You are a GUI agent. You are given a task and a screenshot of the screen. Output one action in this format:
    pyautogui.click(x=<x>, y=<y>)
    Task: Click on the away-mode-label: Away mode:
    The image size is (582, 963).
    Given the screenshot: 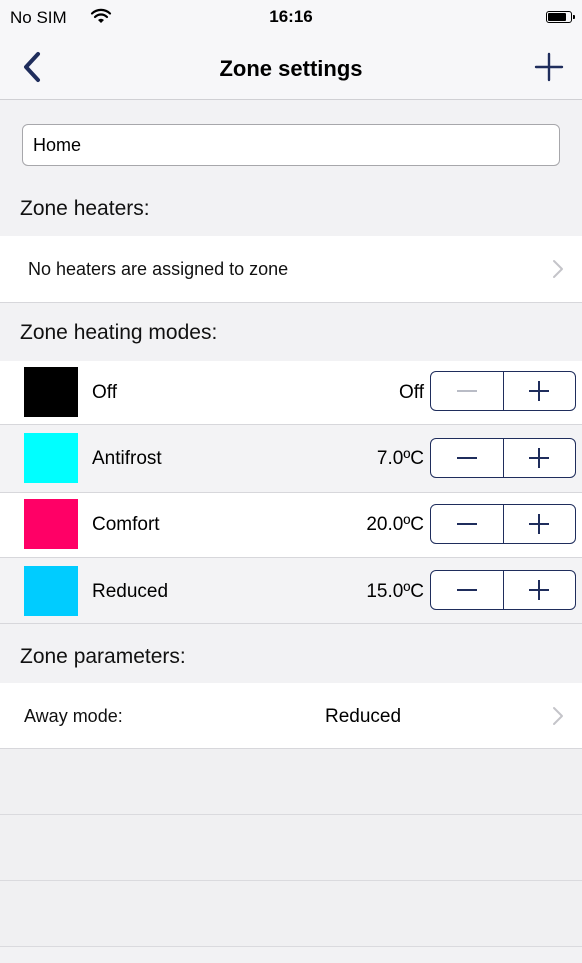 What is the action you would take?
    pyautogui.click(x=73, y=716)
    